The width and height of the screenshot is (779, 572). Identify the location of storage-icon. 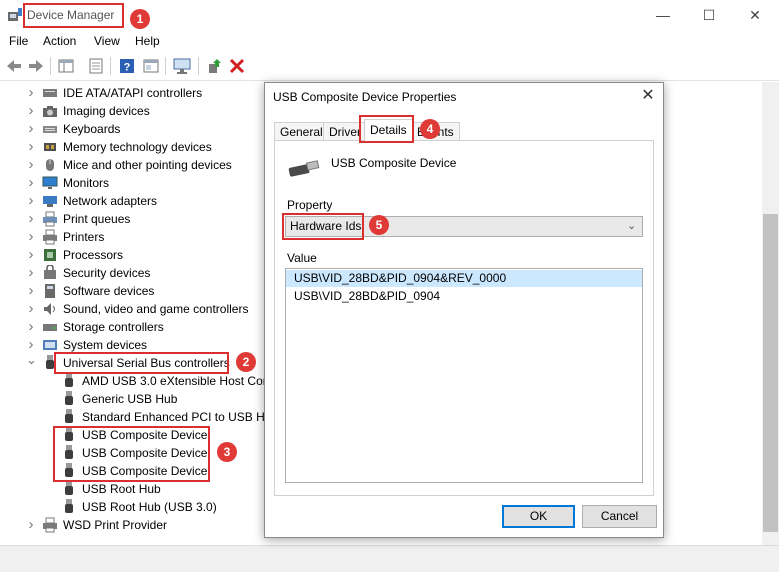
(50, 327).